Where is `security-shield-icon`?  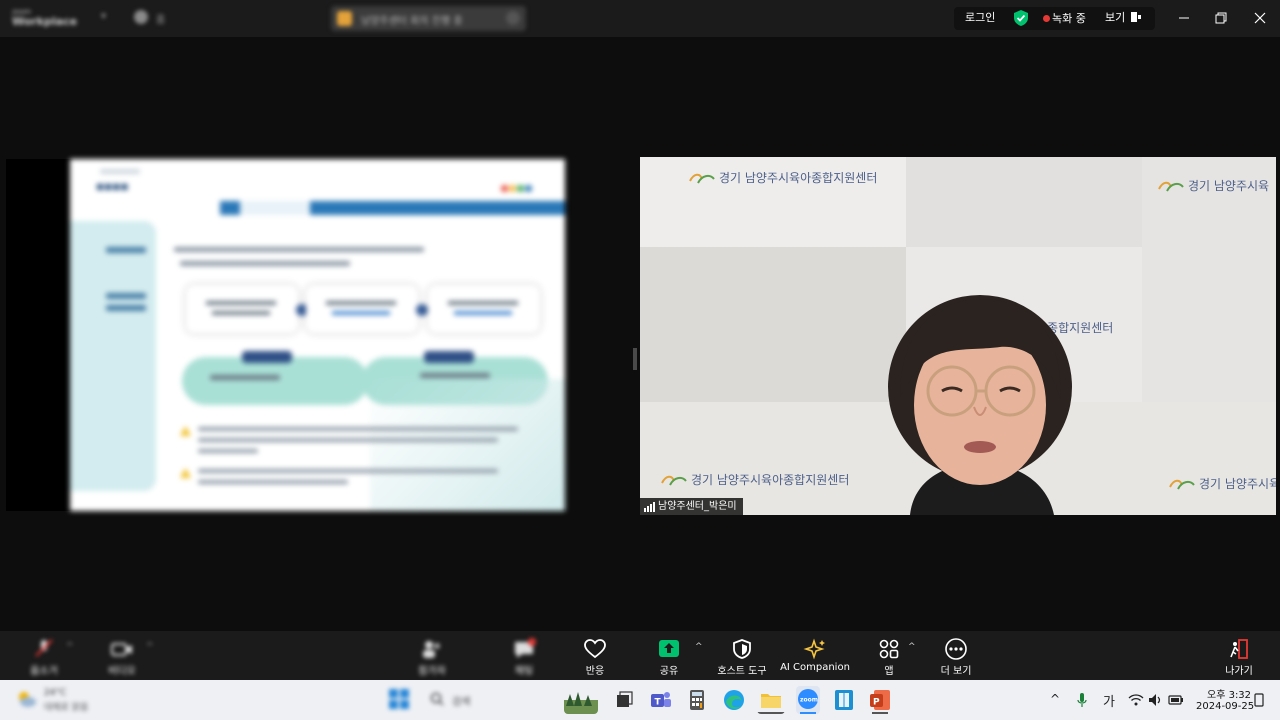
security-shield-icon is located at coordinates (1021, 18).